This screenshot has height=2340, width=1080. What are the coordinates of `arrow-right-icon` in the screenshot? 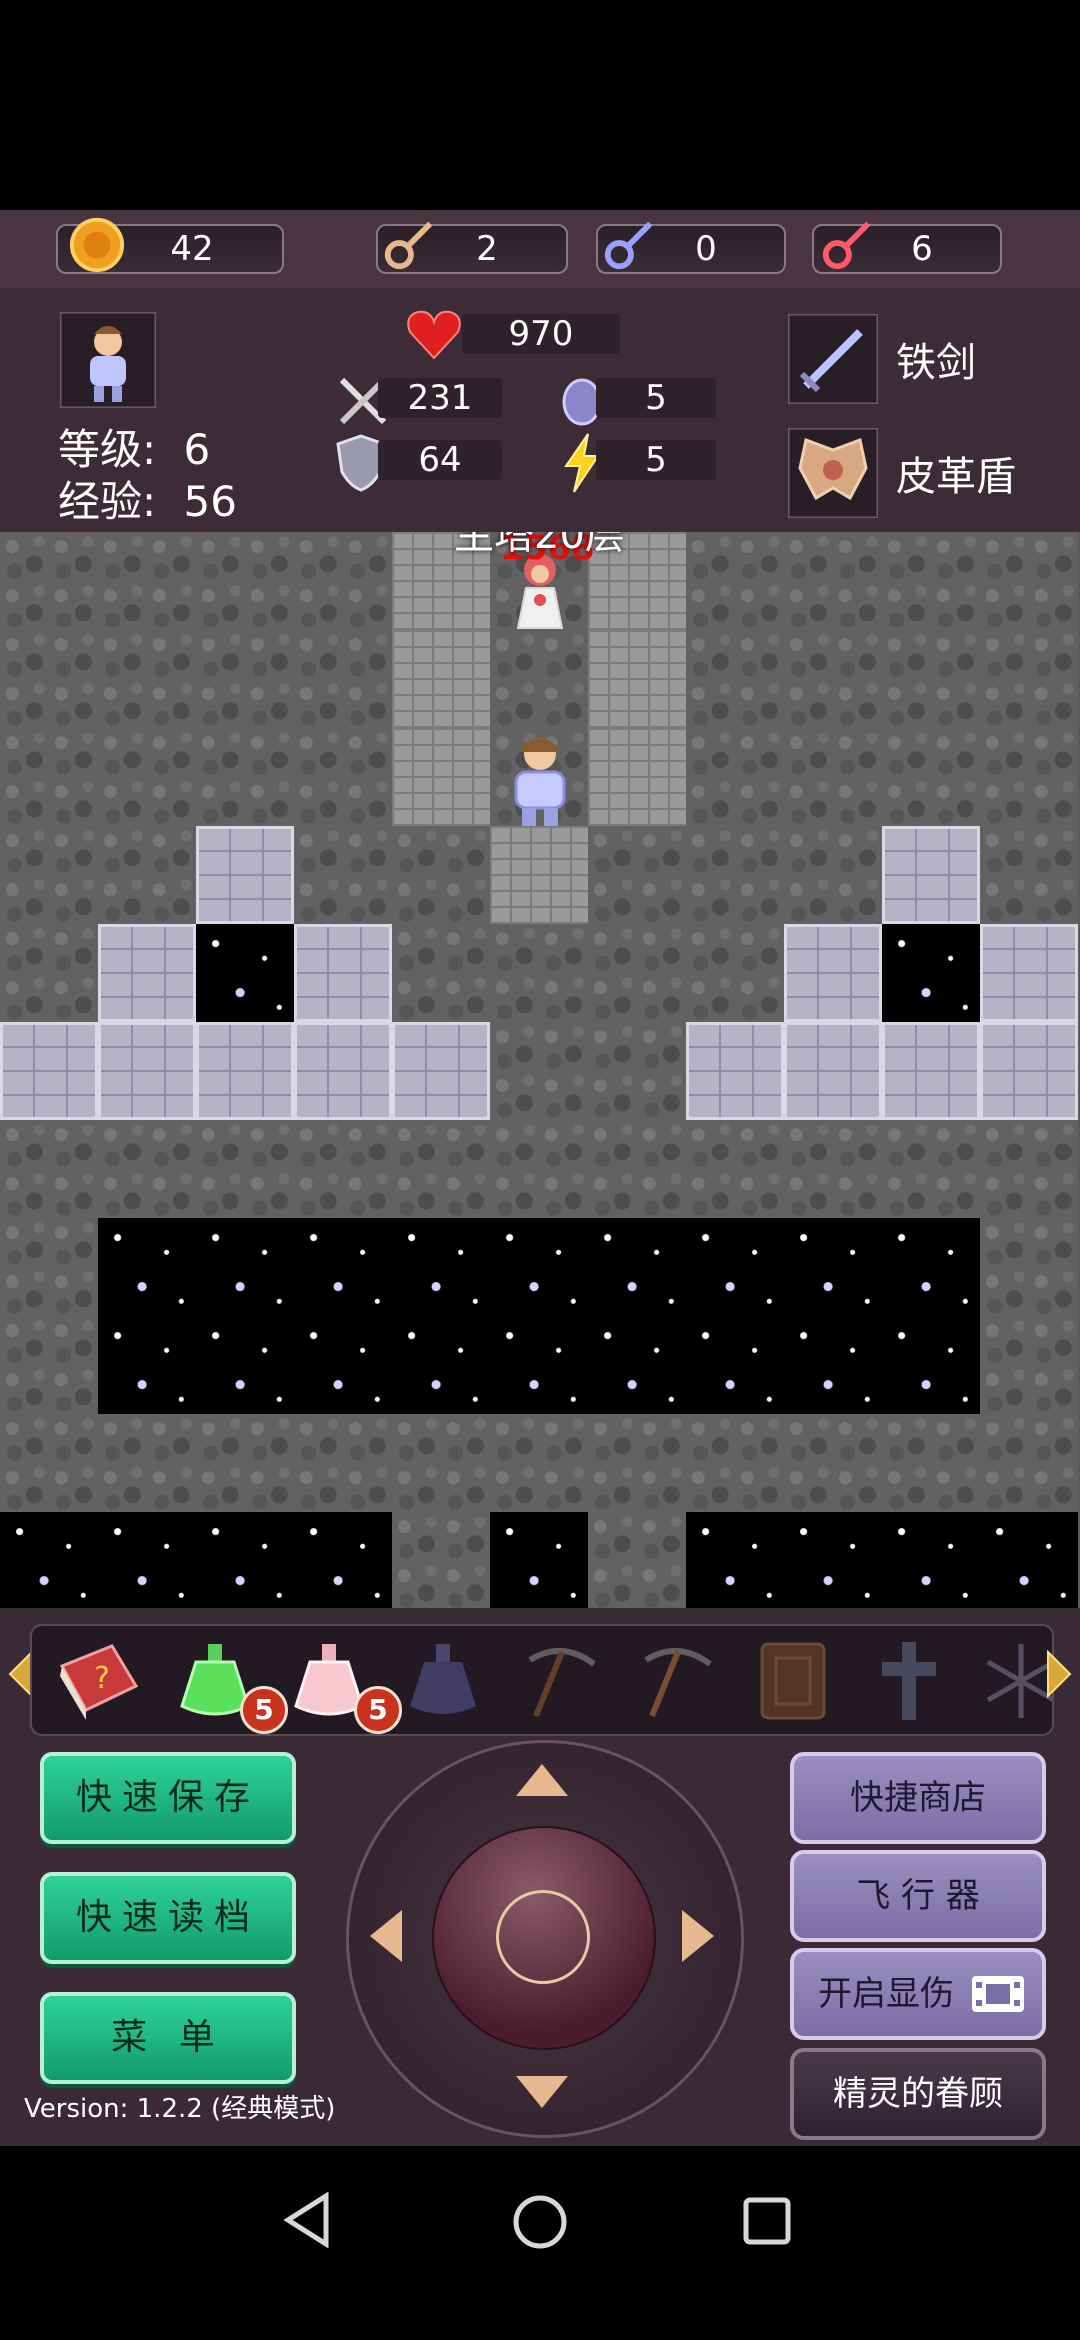 It's located at (698, 1936).